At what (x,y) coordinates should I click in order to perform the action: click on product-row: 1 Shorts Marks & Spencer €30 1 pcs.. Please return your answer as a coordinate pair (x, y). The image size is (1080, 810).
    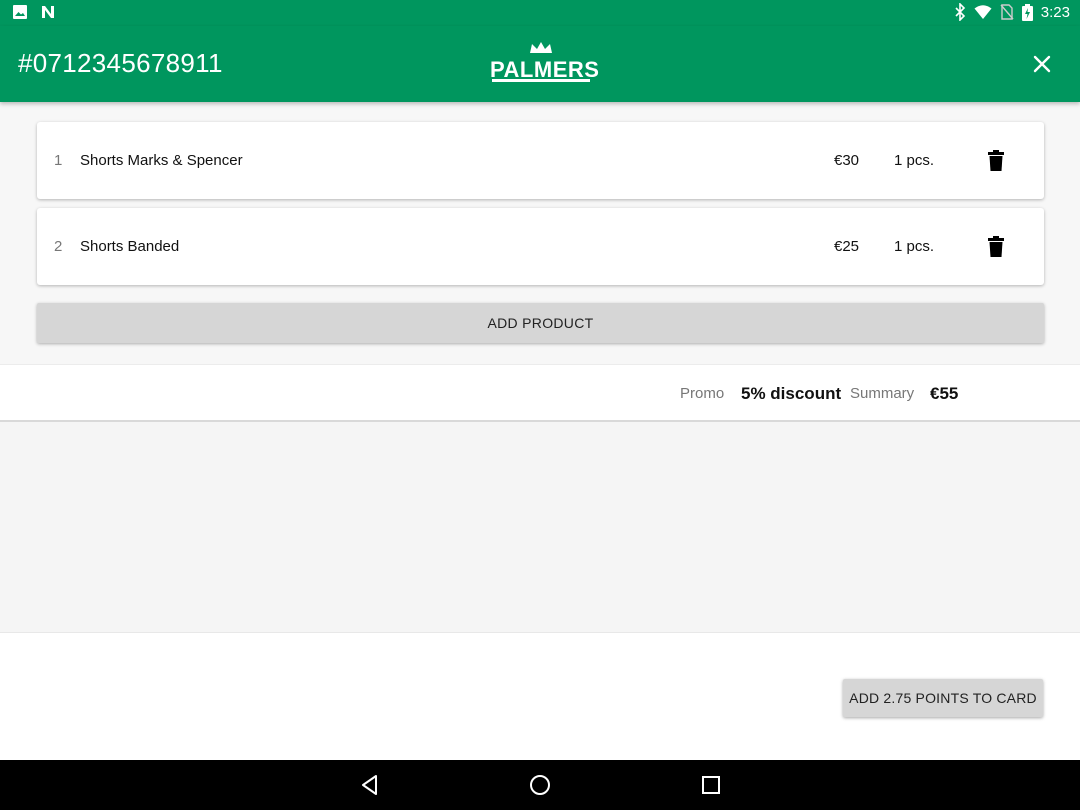
    Looking at the image, I should click on (540, 160).